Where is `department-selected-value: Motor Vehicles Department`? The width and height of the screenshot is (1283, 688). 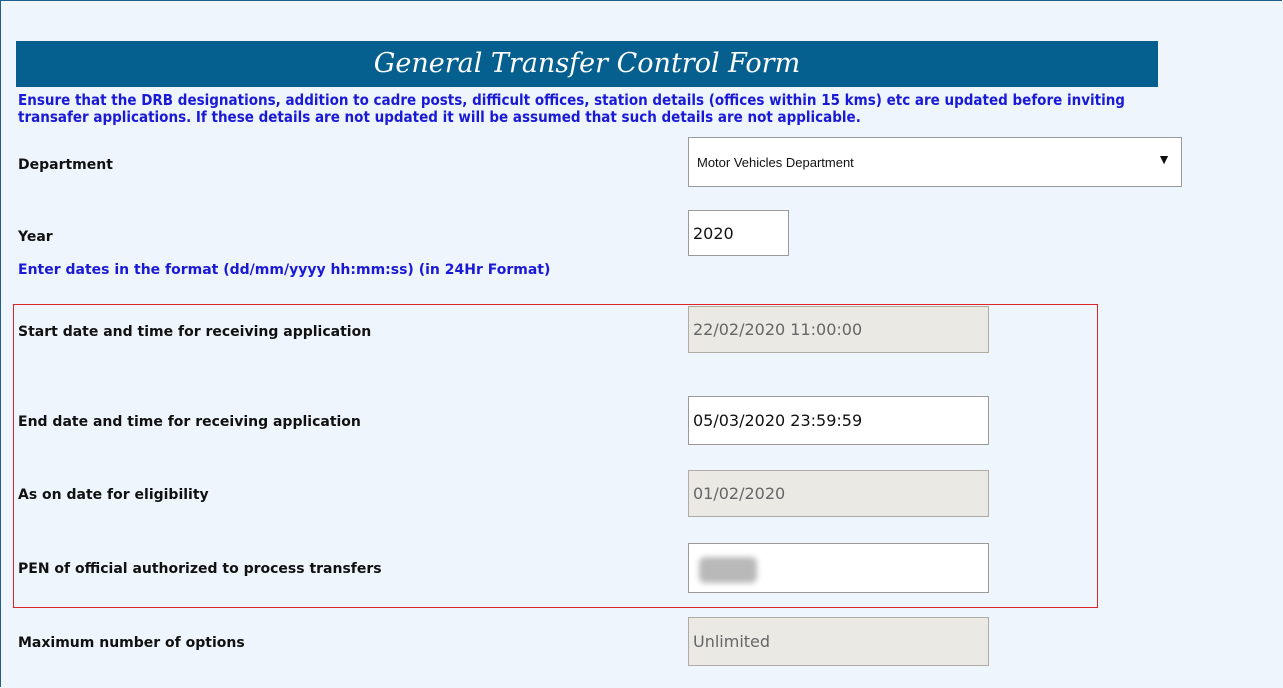 department-selected-value: Motor Vehicles Department is located at coordinates (775, 162).